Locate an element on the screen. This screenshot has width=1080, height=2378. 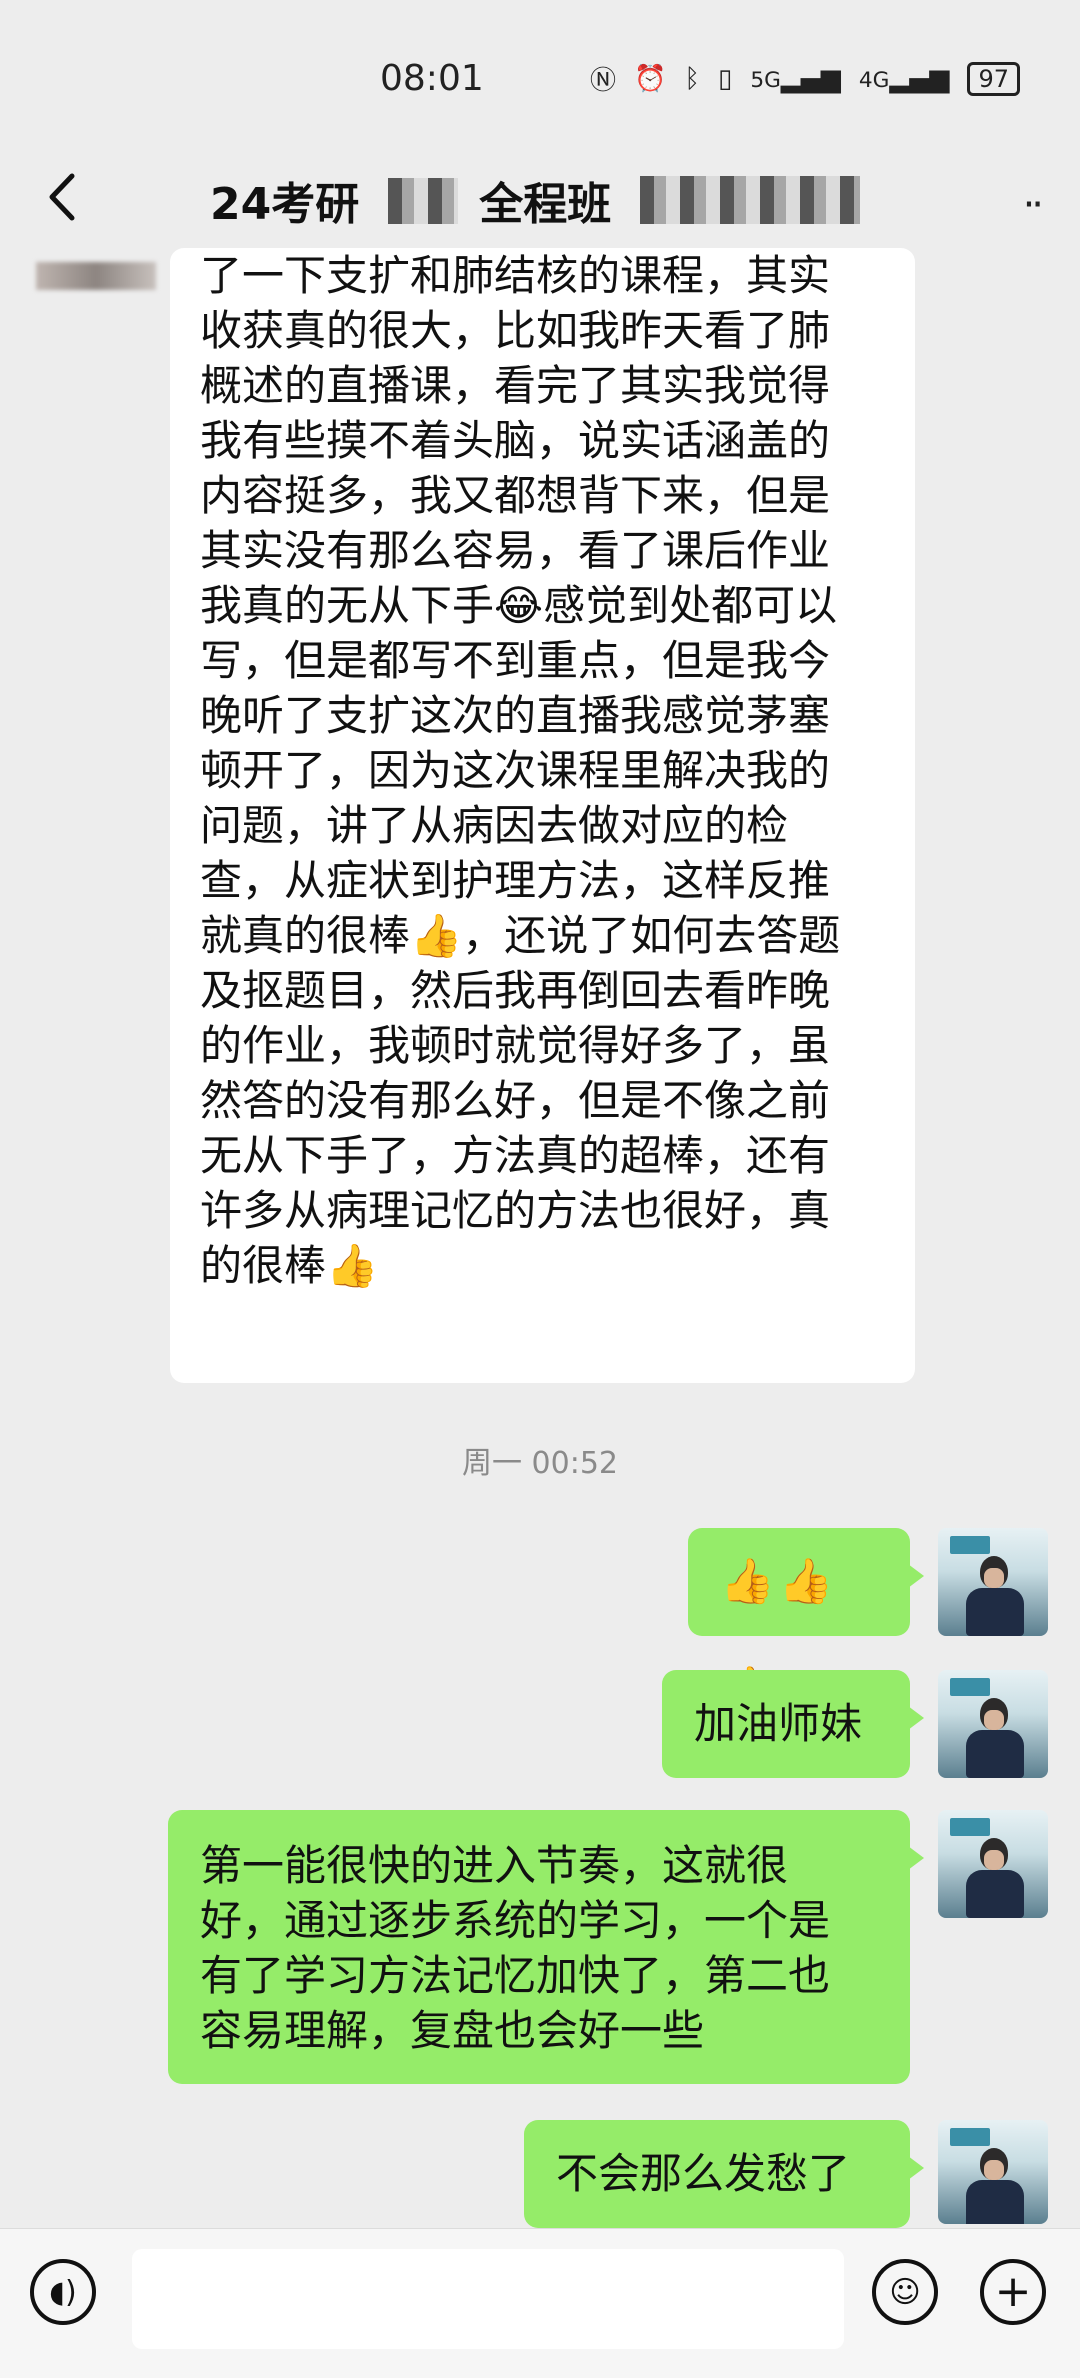
more-dots-icon: ·· is located at coordinates (1034, 205).